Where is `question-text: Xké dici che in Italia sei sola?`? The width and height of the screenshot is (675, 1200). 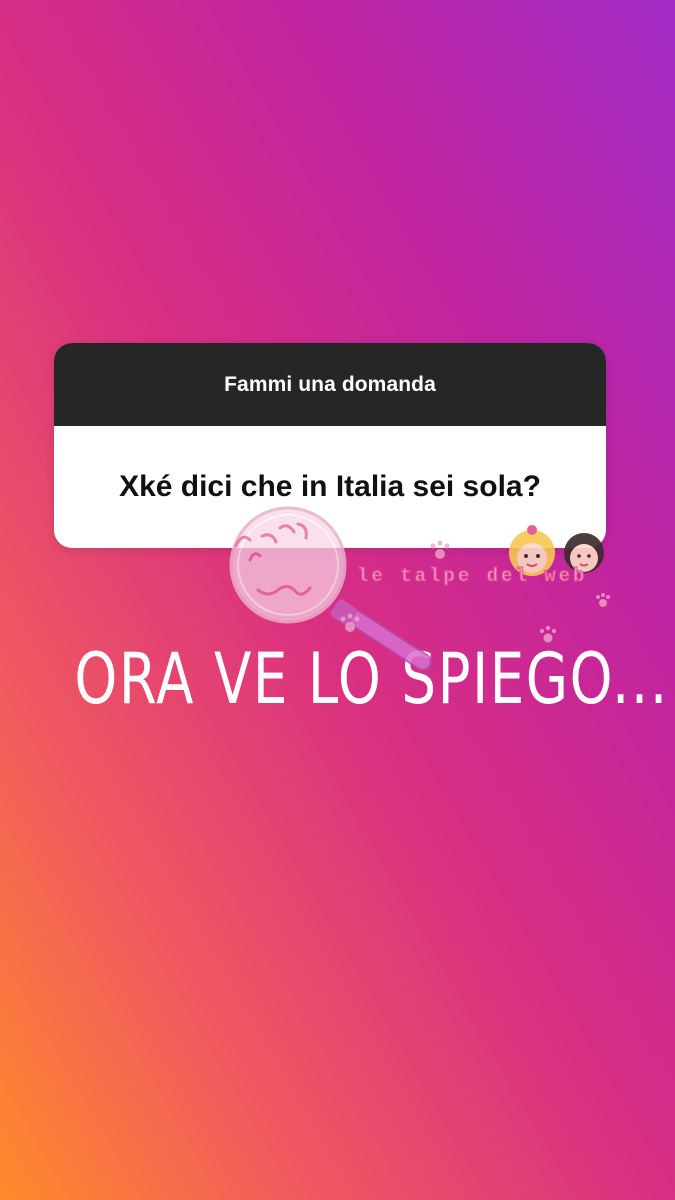
question-text: Xké dici che in Italia sei sola? is located at coordinates (330, 486).